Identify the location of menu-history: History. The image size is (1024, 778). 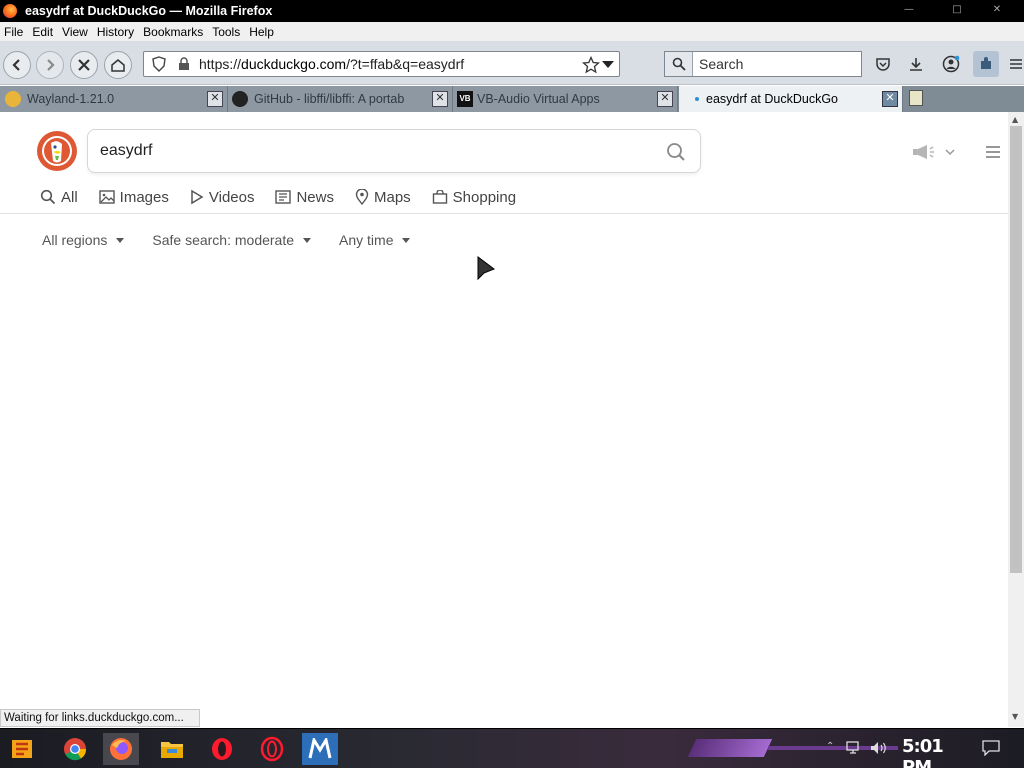
(115, 32).